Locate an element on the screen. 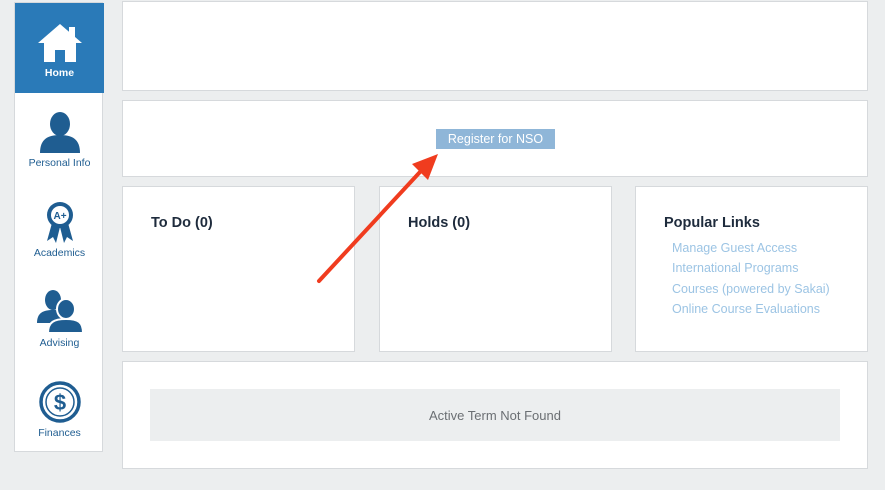 This screenshot has width=885, height=490. sidebar-item-label: Home is located at coordinates (59, 73).